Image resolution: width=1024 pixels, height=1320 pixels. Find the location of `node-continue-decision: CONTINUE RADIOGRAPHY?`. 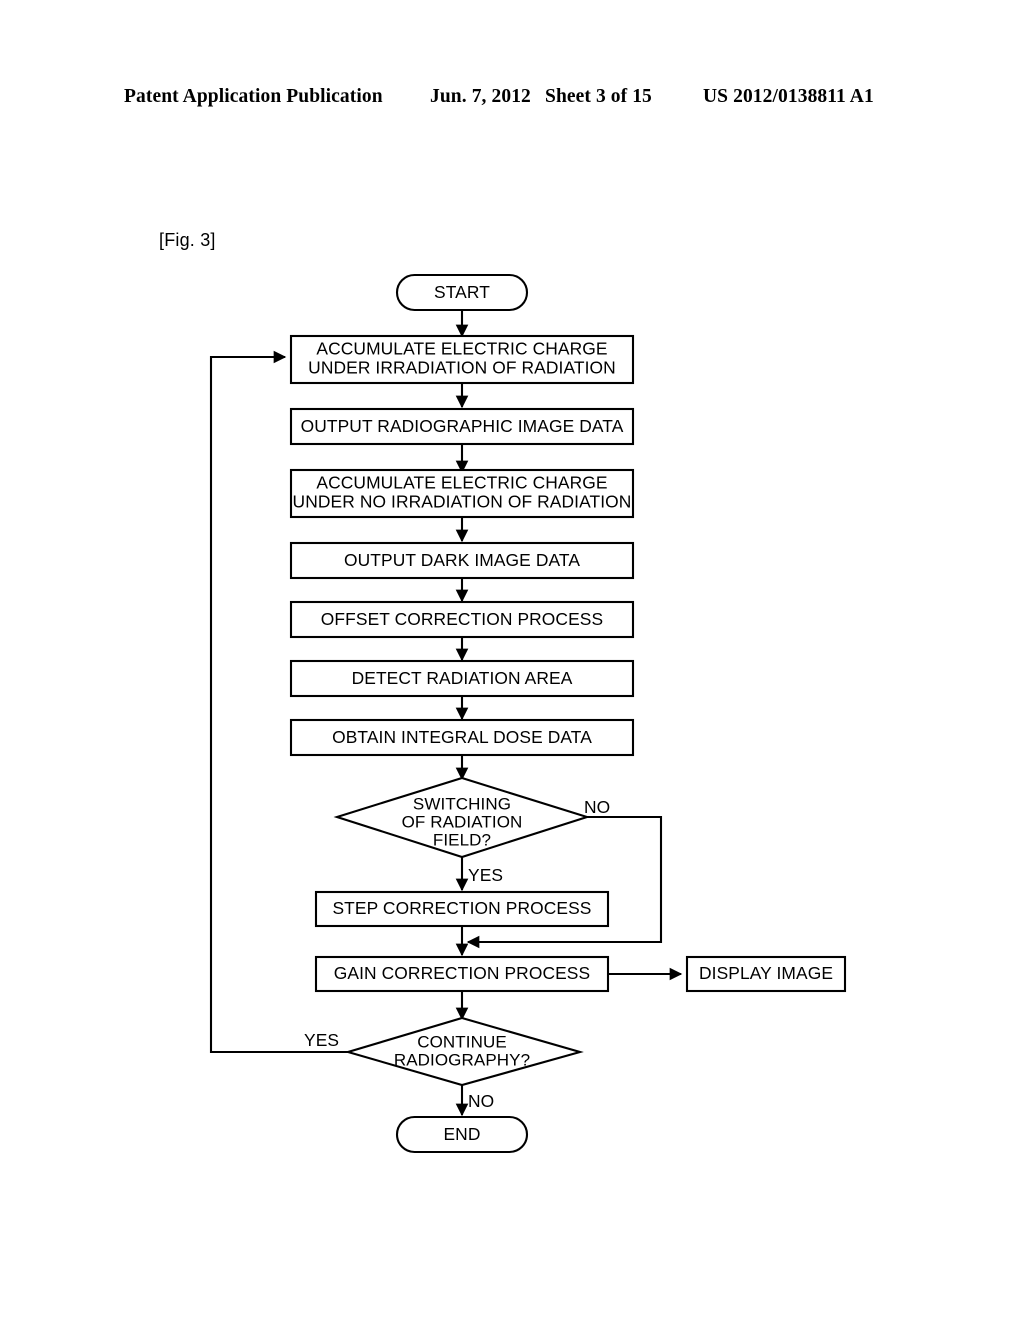

node-continue-decision: CONTINUE RADIOGRAPHY? is located at coordinates (464, 1051).